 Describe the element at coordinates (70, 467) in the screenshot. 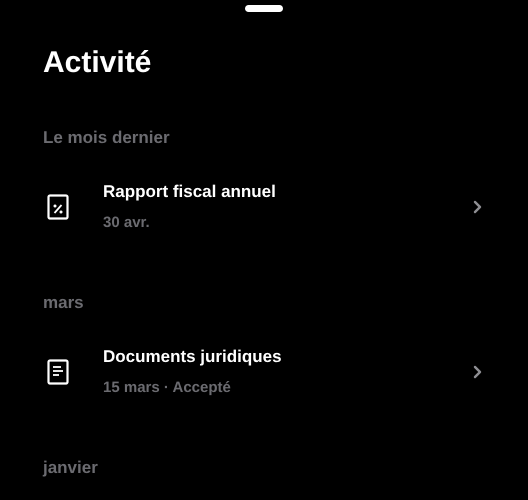

I see `section-heading: janvier` at that location.